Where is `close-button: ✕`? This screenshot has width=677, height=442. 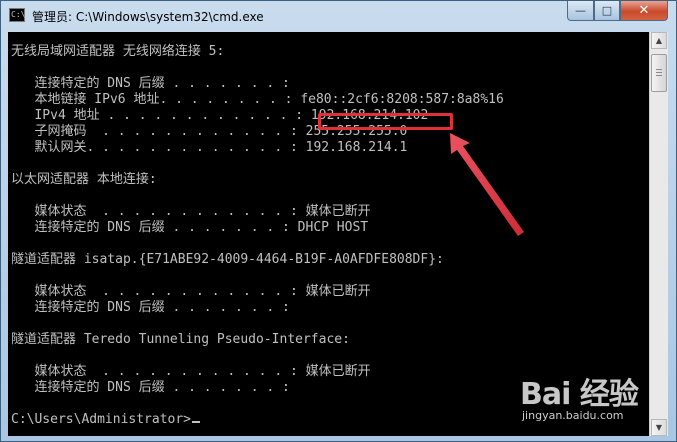 close-button: ✕ is located at coordinates (644, 11).